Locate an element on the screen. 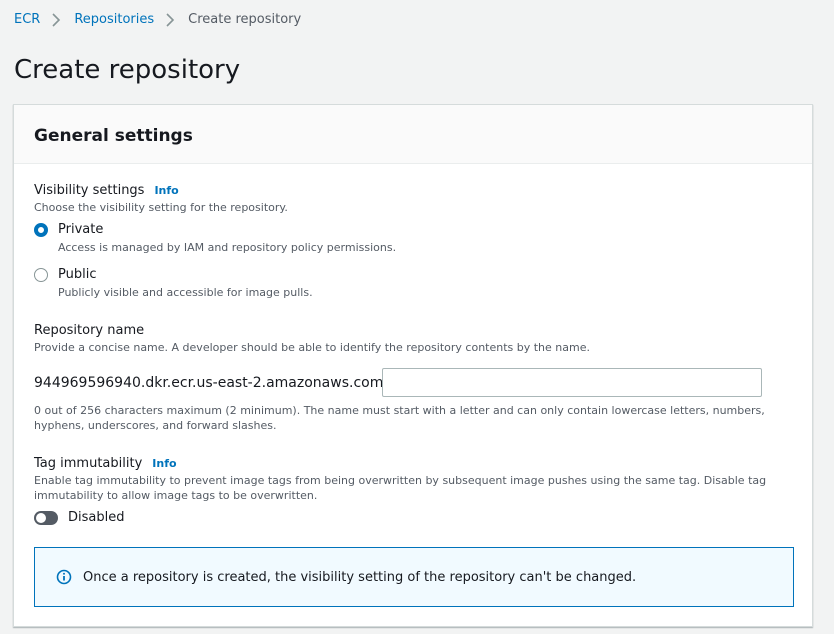 This screenshot has height=634, width=834. public-radio-button is located at coordinates (41, 275).